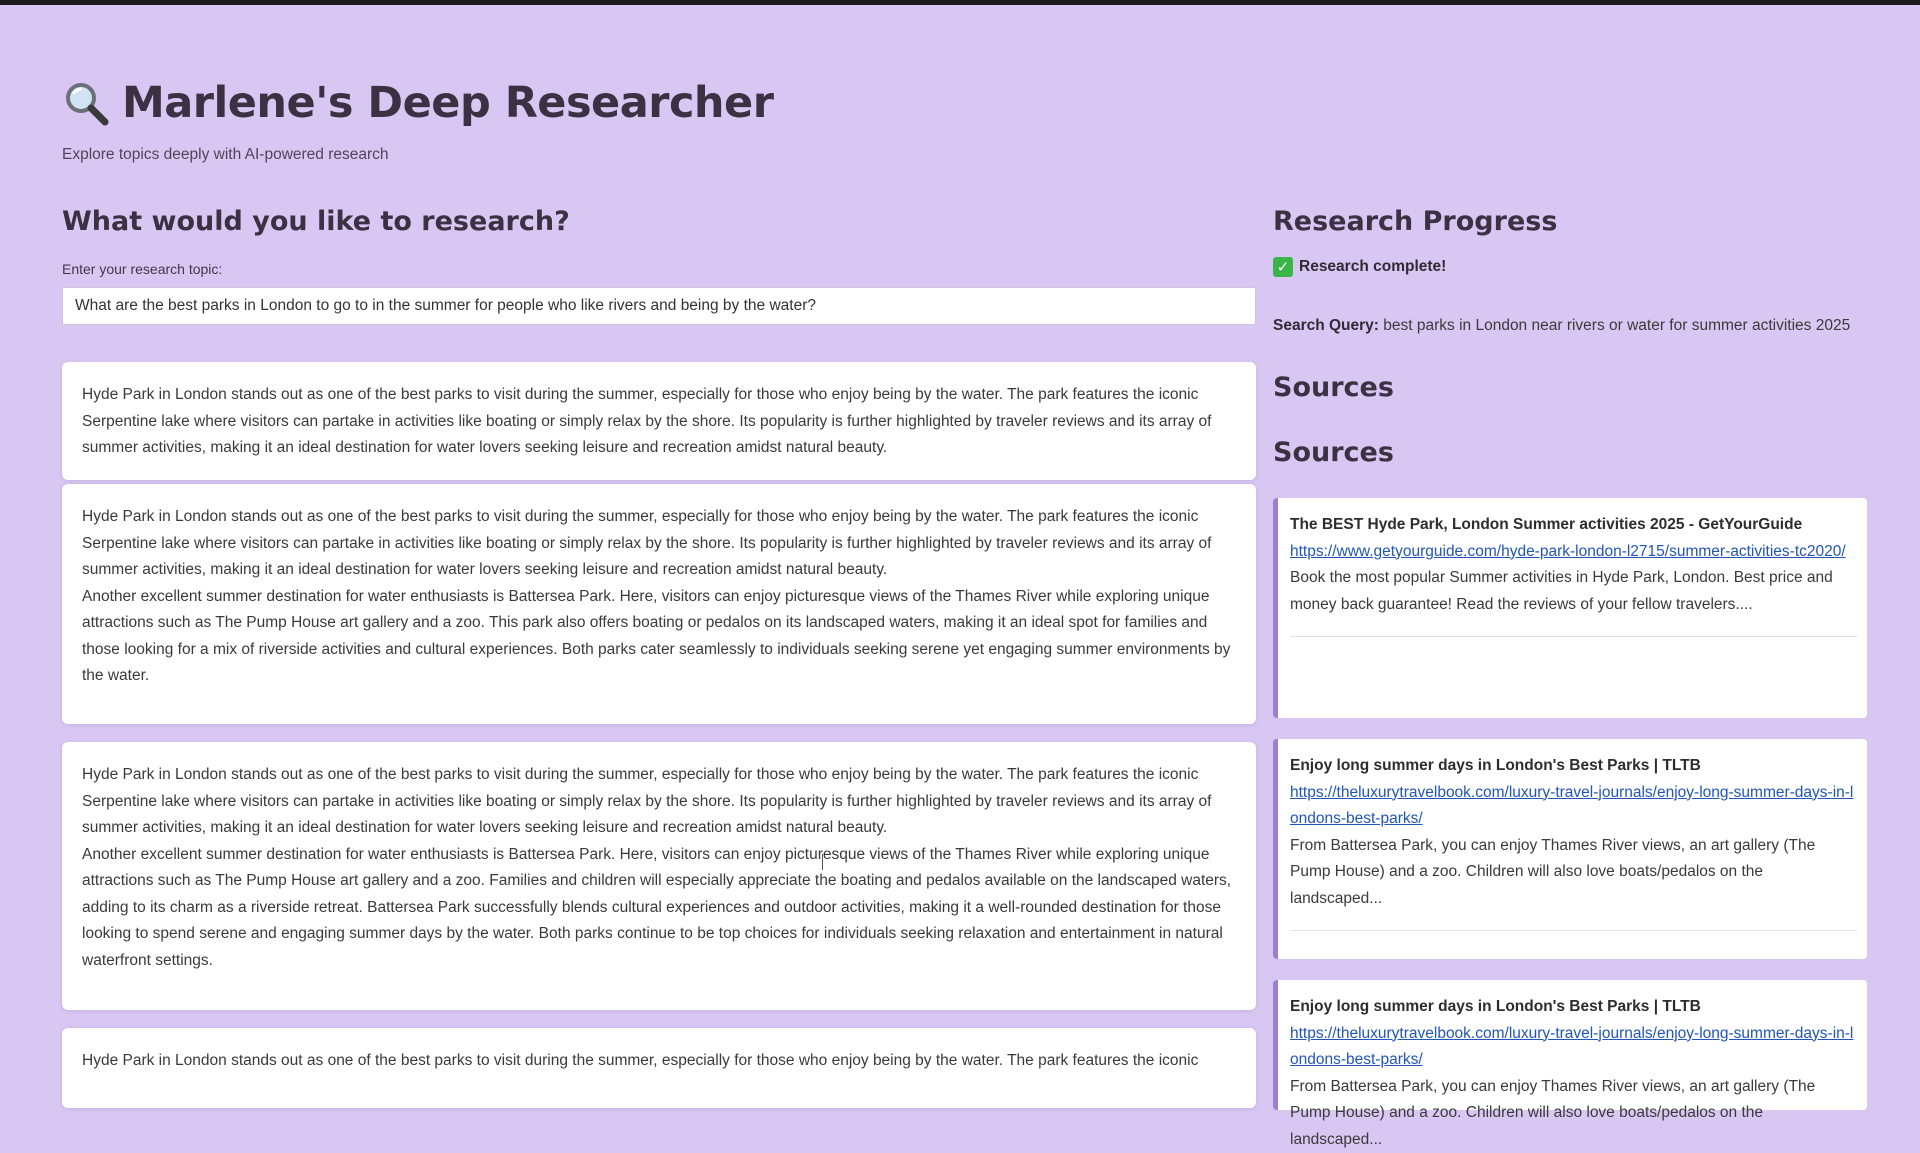  Describe the element at coordinates (1372, 267) in the screenshot. I see `status-text: Research complete!` at that location.